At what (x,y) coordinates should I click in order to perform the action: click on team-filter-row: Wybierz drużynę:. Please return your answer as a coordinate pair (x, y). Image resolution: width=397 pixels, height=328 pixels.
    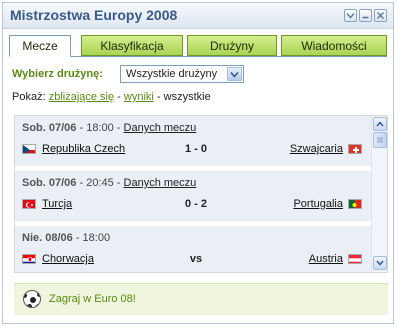
    Looking at the image, I should click on (57, 74).